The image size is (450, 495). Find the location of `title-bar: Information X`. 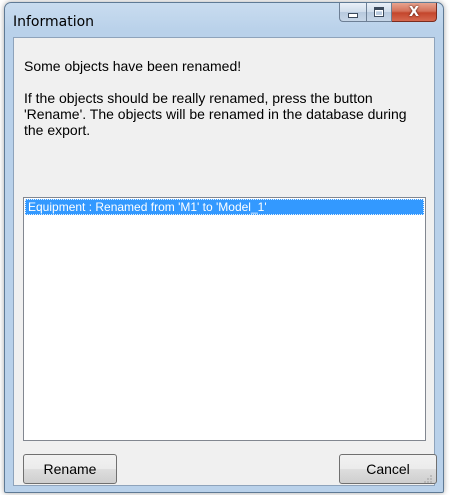

title-bar: Information X is located at coordinates (224, 20).